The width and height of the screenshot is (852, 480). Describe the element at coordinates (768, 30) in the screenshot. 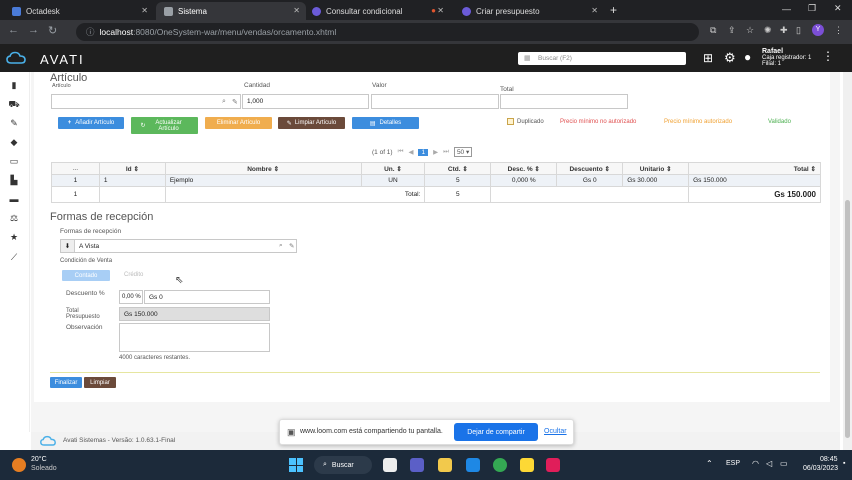

I see `loom-icon: ✺` at that location.